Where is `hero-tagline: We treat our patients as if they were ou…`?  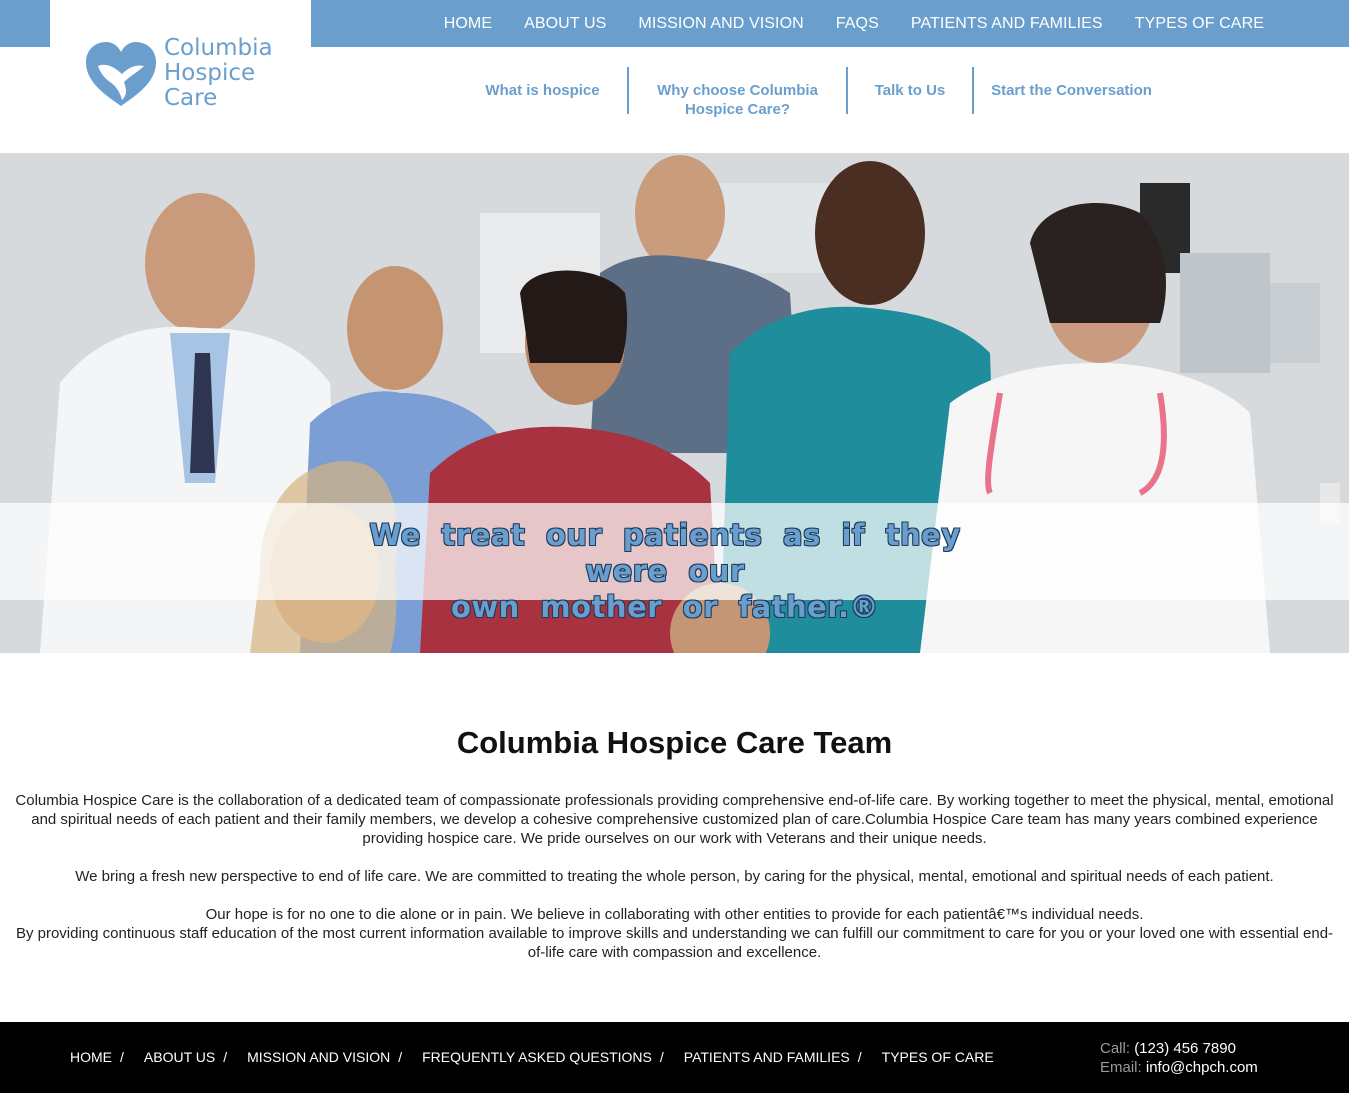 hero-tagline: We treat our patients as if they were ou… is located at coordinates (665, 571).